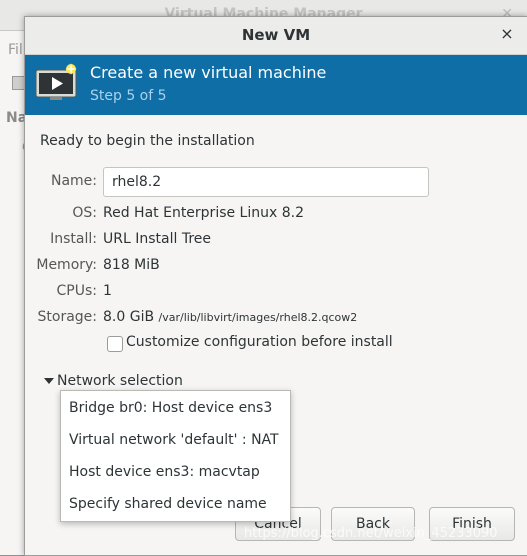  Describe the element at coordinates (147, 141) in the screenshot. I see `ready-heading: Ready to begin the installation` at that location.